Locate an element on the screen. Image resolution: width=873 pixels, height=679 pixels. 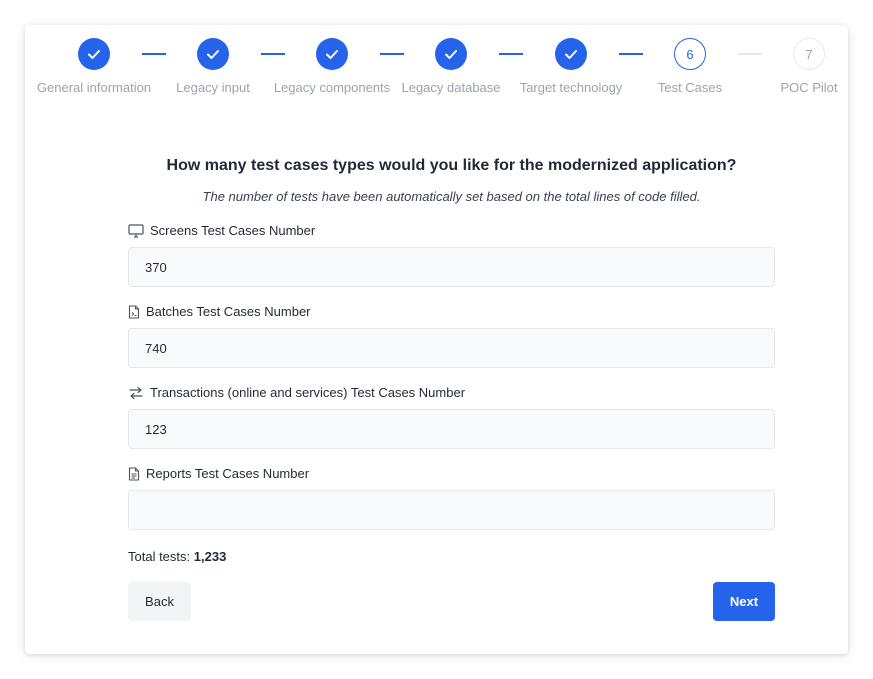
step-label: Legacy database is located at coordinates (451, 87).